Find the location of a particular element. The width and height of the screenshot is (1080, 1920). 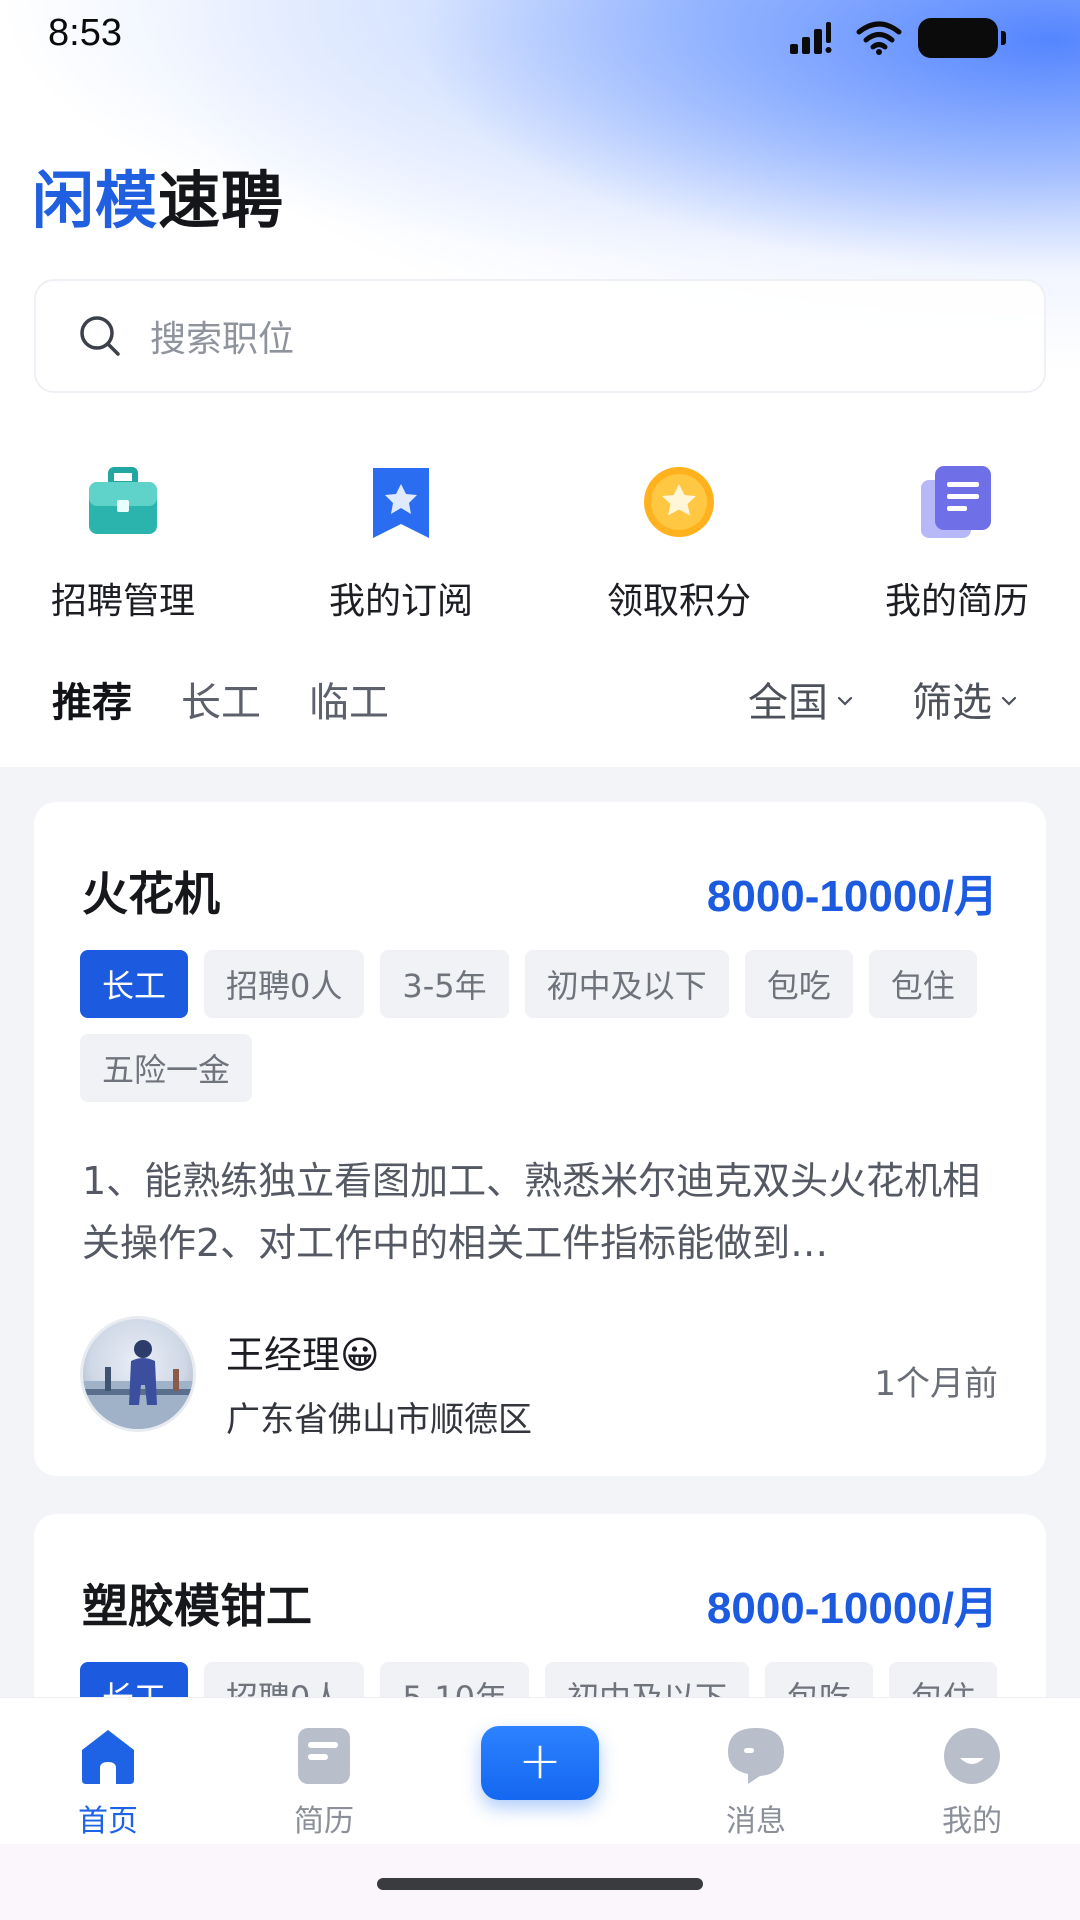

app-title: 闲模速聘 is located at coordinates (158, 195).